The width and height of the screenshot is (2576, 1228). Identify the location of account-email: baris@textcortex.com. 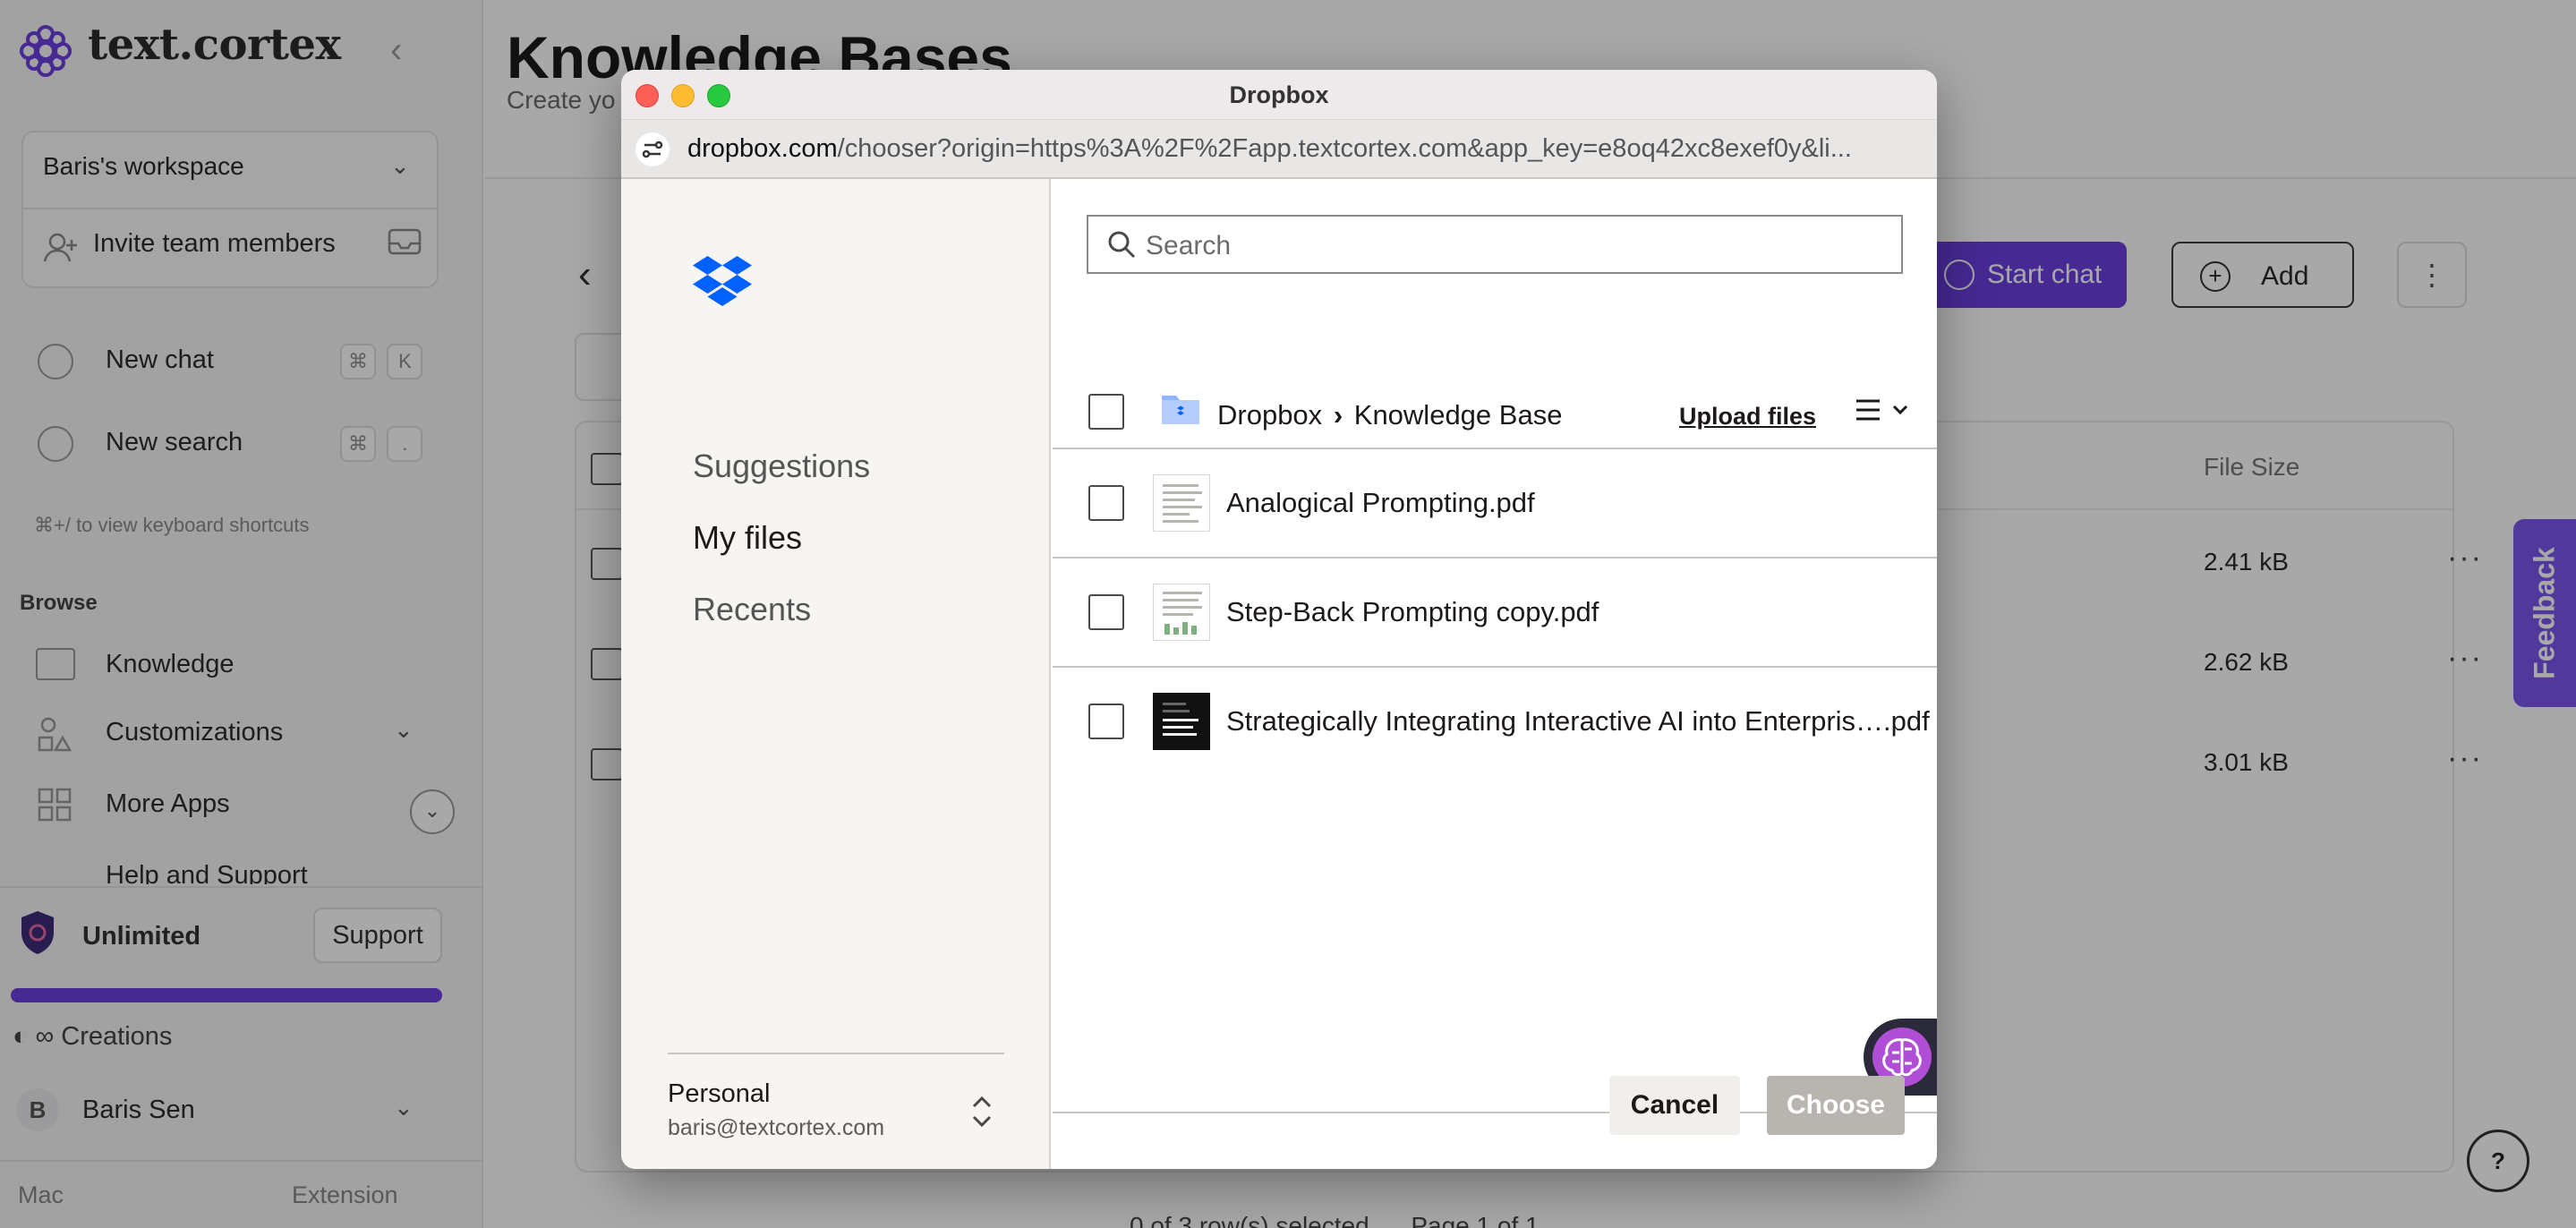
(776, 1128).